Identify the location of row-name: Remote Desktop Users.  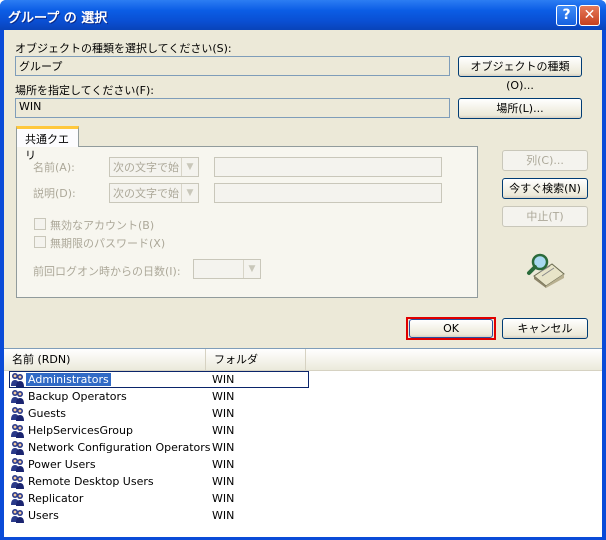
(91, 481).